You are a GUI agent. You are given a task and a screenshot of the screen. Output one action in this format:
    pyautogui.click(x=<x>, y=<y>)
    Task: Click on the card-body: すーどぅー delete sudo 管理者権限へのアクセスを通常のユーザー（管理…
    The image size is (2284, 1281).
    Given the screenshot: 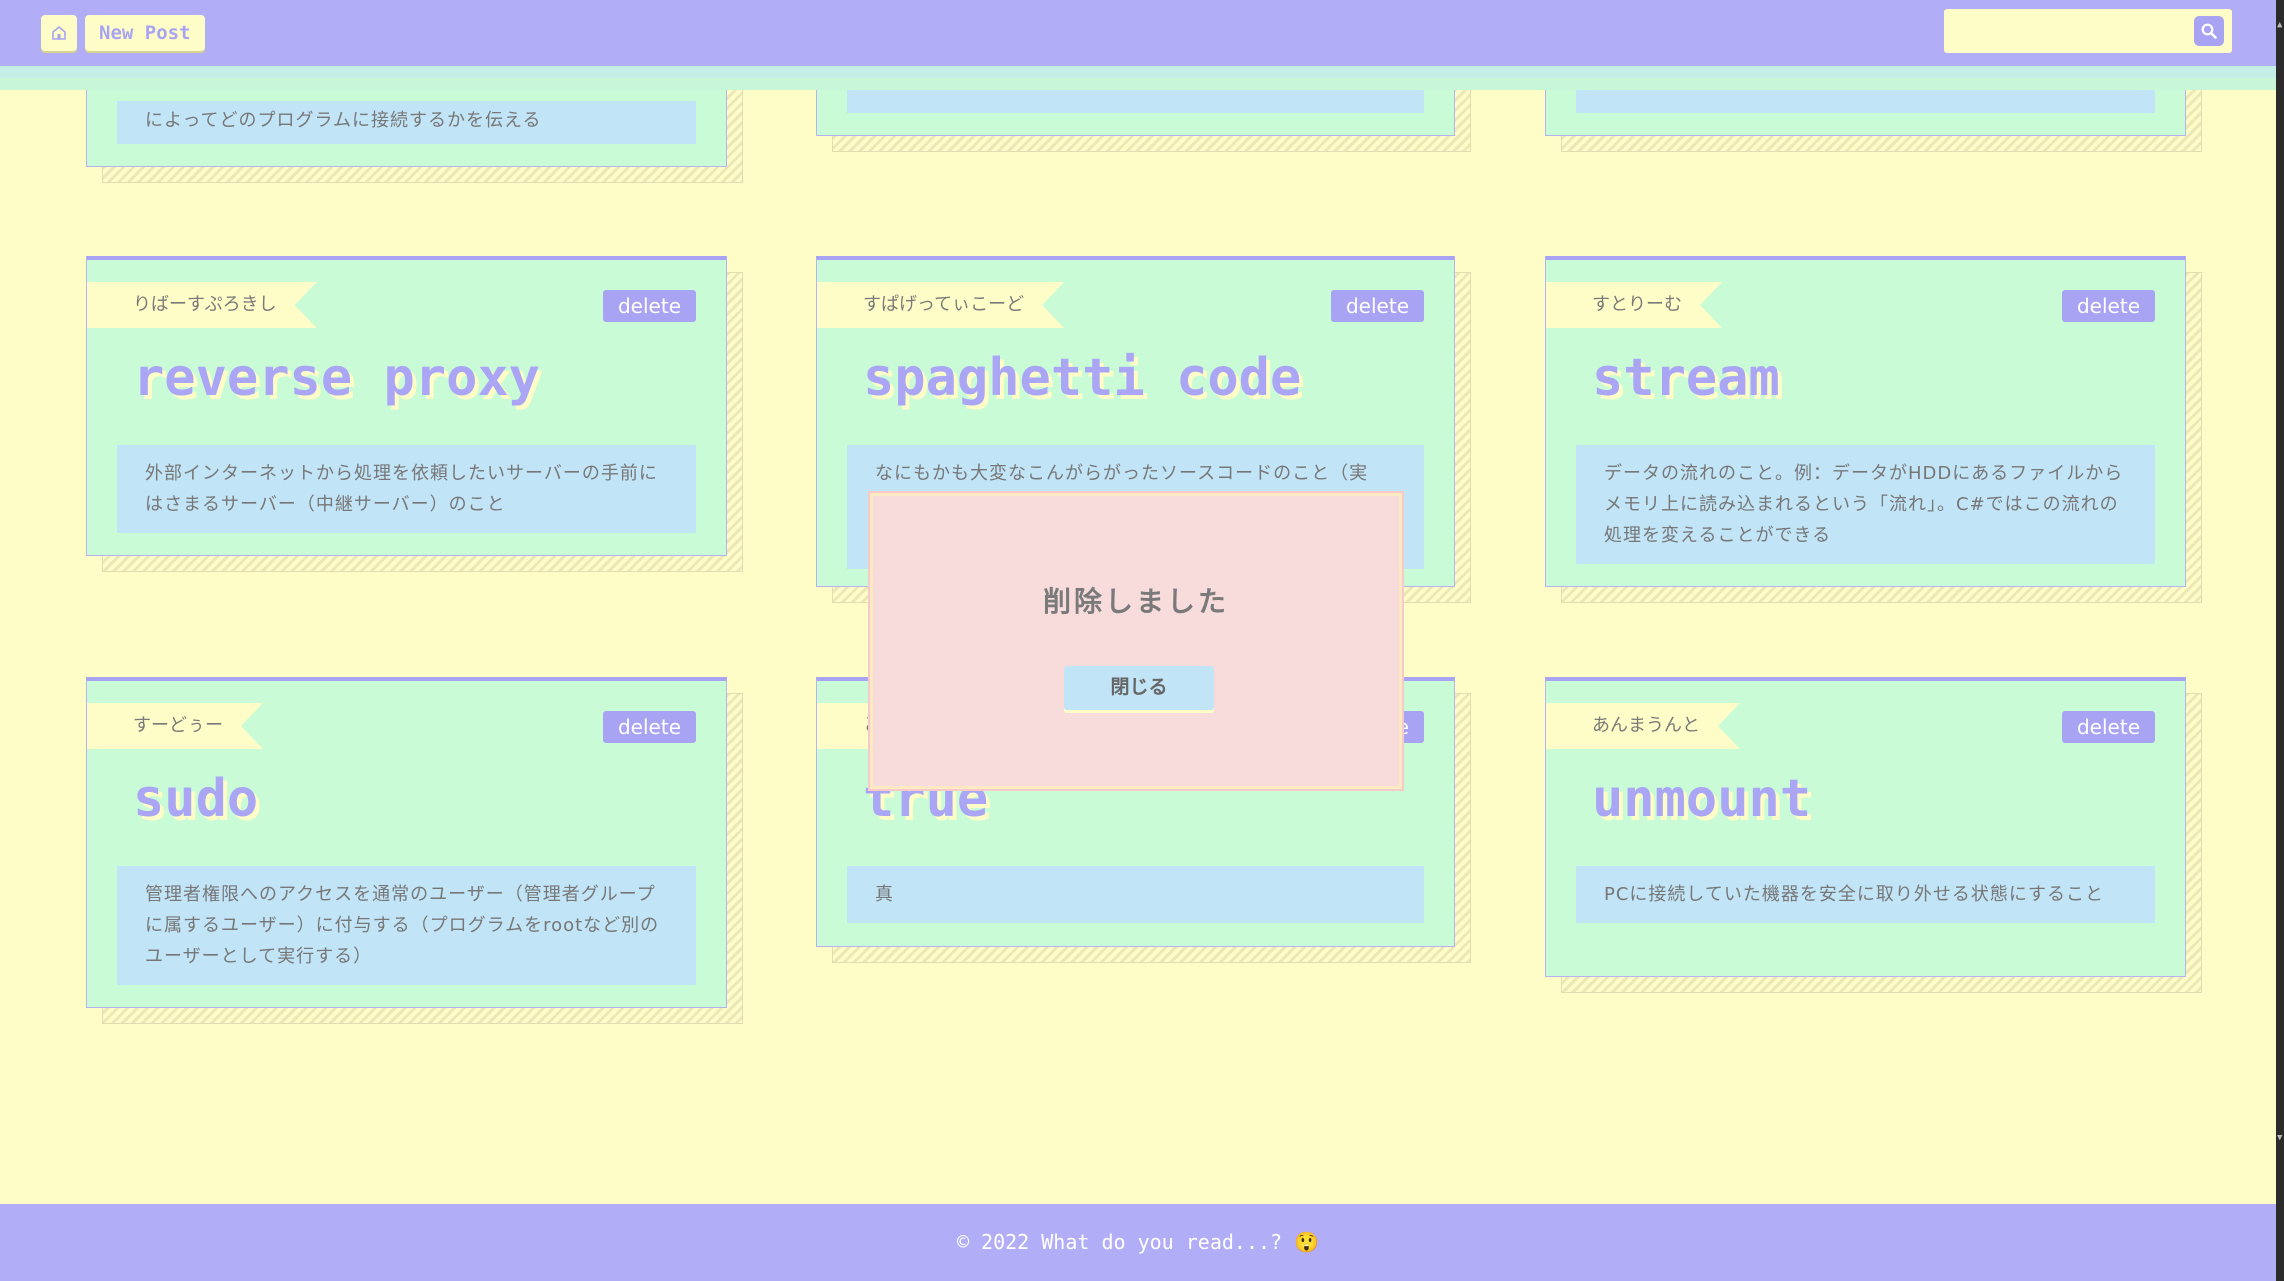 What is the action you would take?
    pyautogui.click(x=406, y=842)
    